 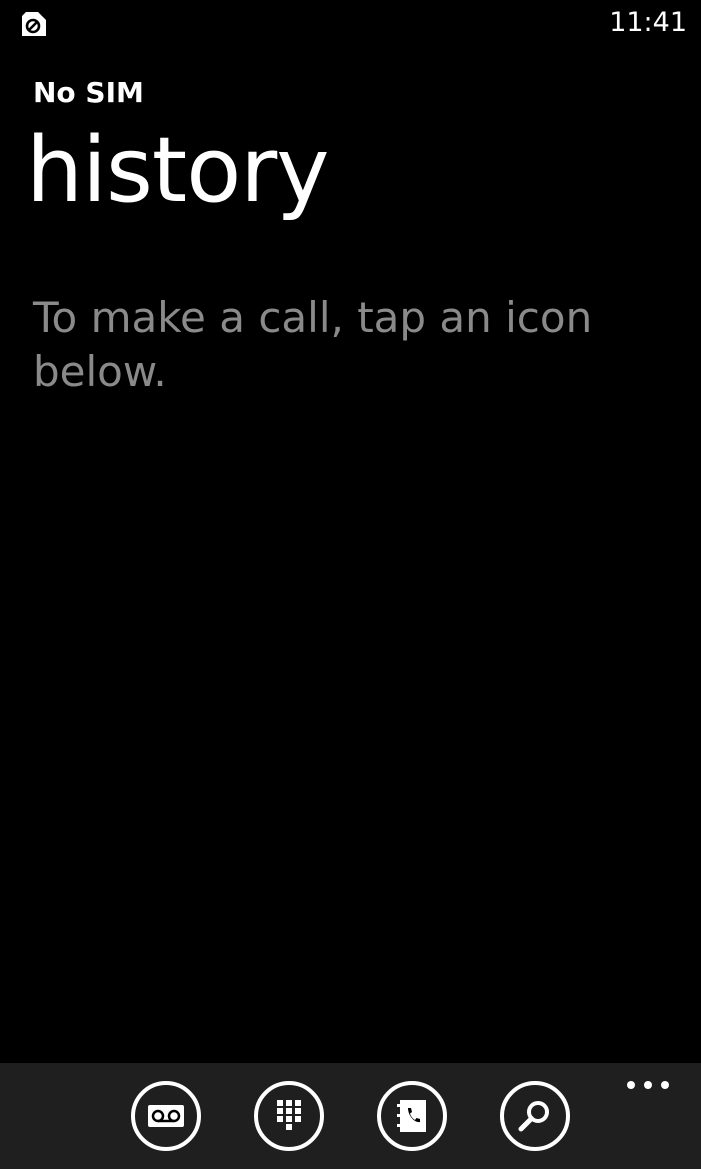 What do you see at coordinates (313, 344) in the screenshot?
I see `empty-history-message: To make a call, tap an icon below.` at bounding box center [313, 344].